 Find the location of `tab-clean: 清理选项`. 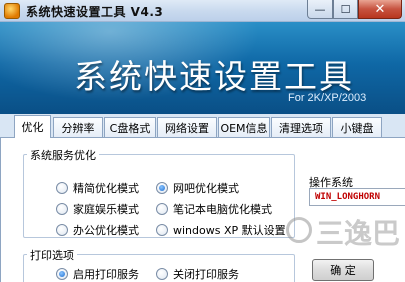

tab-clean: 清理选项 is located at coordinates (301, 127).